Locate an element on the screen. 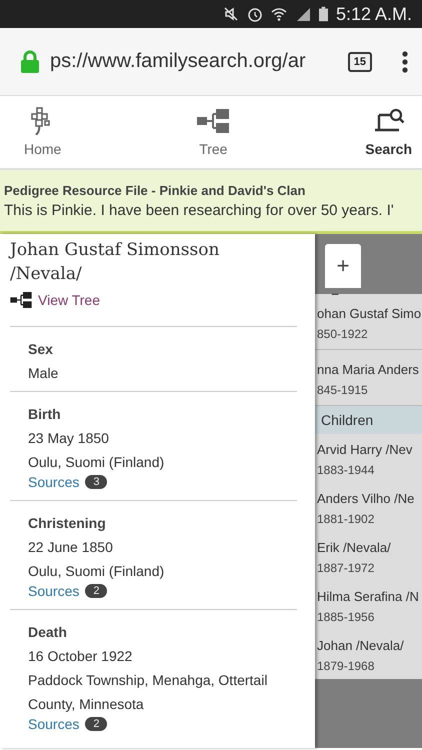 The height and width of the screenshot is (750, 422). nav-tab: Home is located at coordinates (43, 132).